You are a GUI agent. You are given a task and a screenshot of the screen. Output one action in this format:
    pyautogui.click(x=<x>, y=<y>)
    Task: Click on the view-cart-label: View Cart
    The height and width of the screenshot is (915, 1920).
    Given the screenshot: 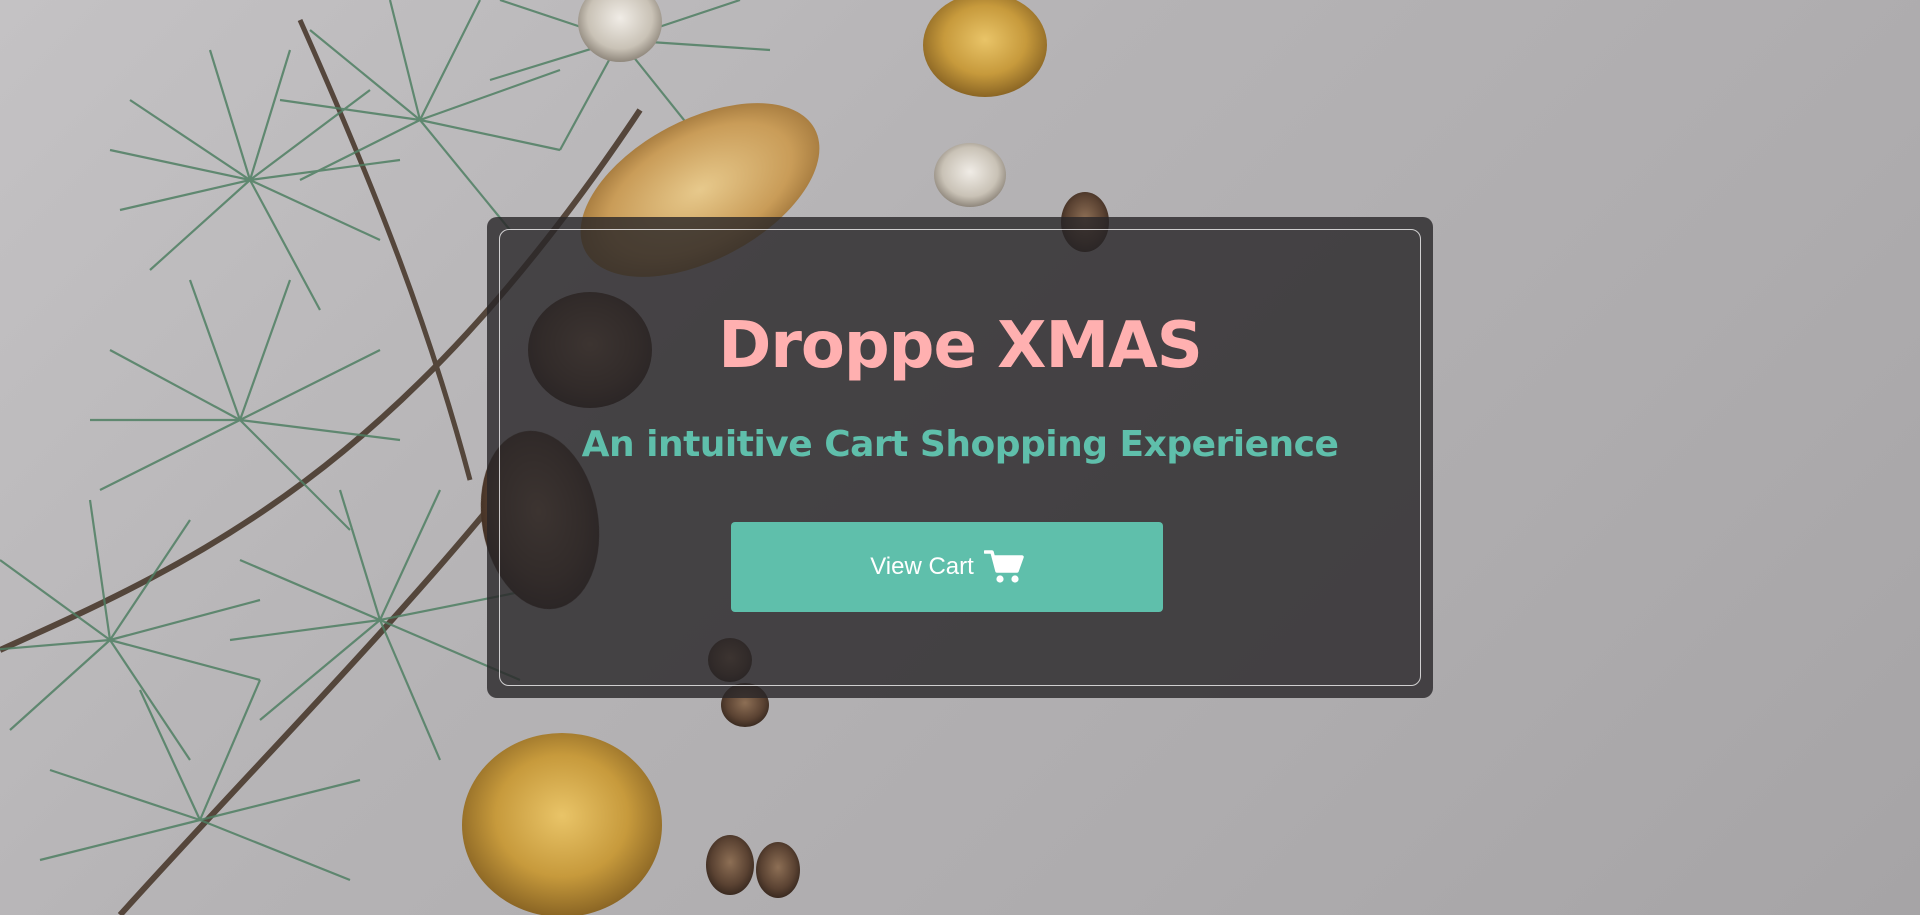 What is the action you would take?
    pyautogui.click(x=922, y=566)
    